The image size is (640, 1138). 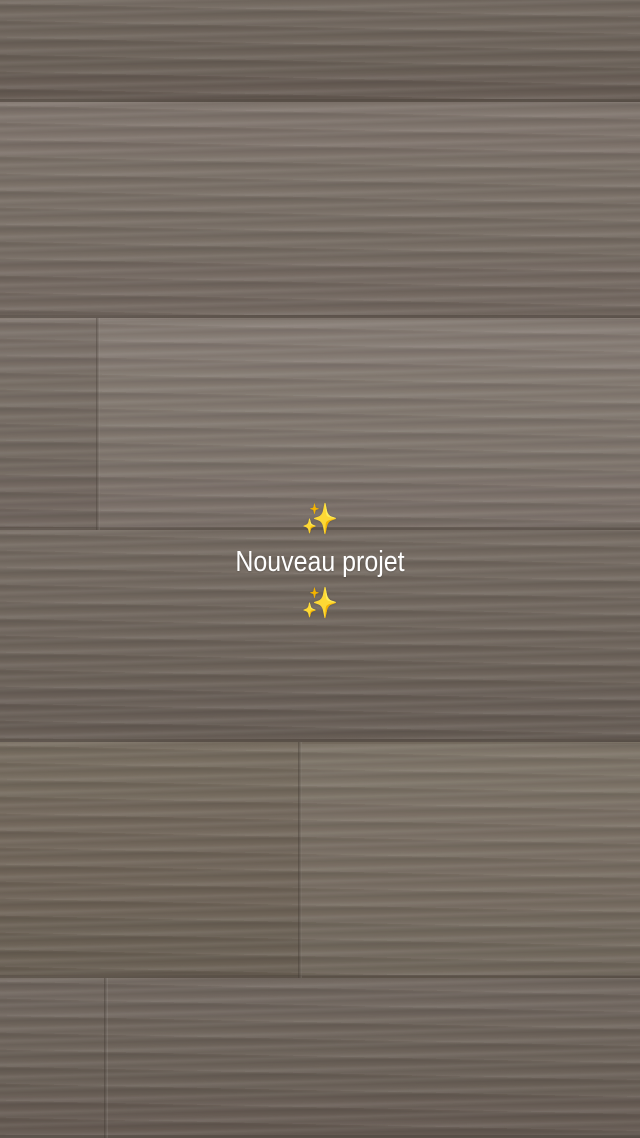 I want to click on story-caption: ✨ Nouveau projet ✨, so click(x=320, y=562).